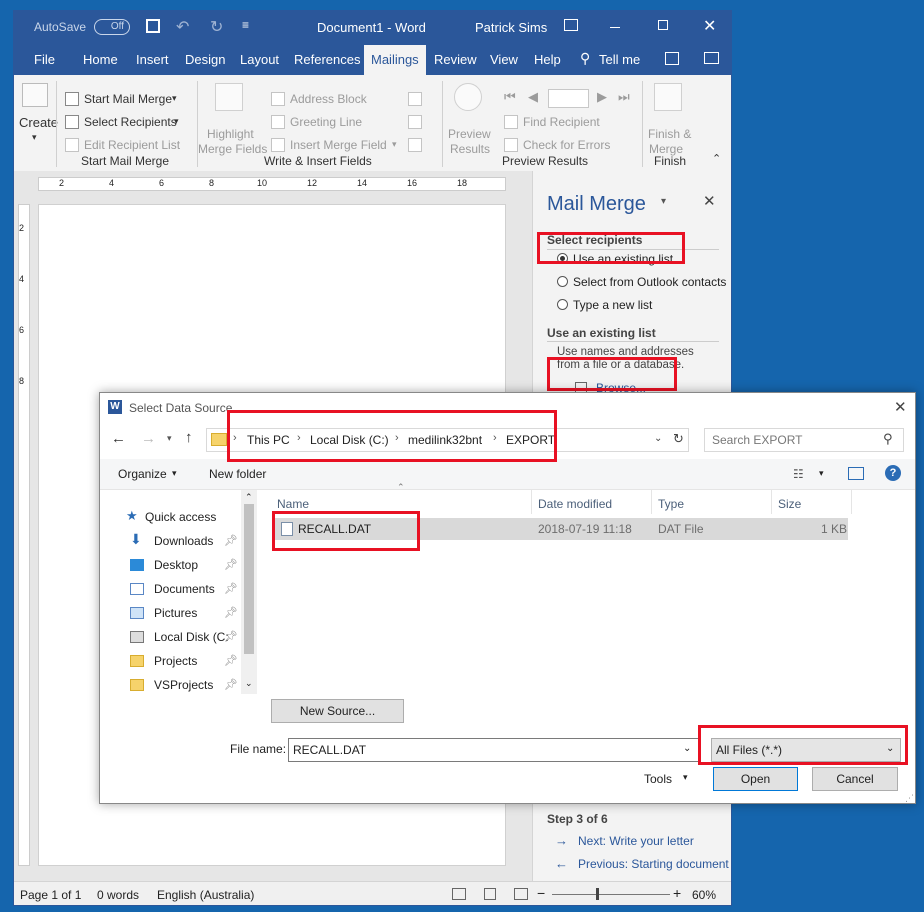  I want to click on zoom-out-icon: −, so click(541, 893).